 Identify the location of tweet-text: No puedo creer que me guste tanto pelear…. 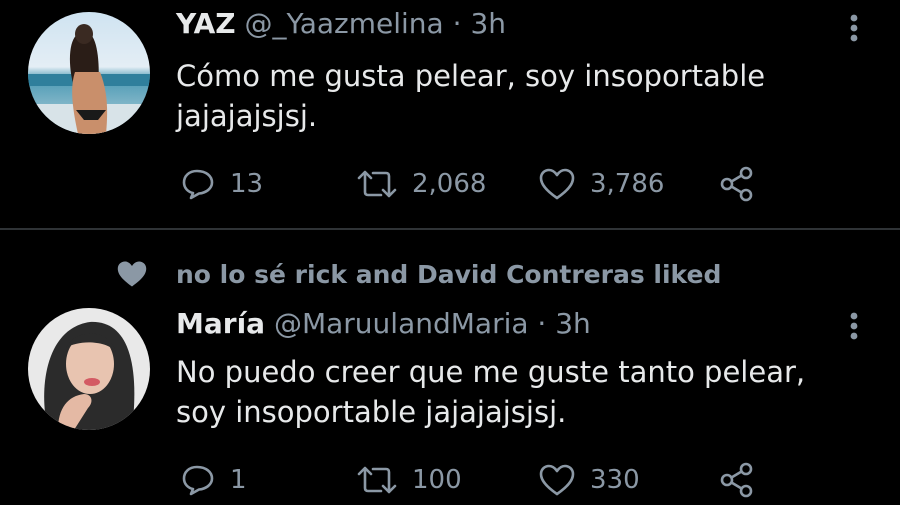
(516, 392).